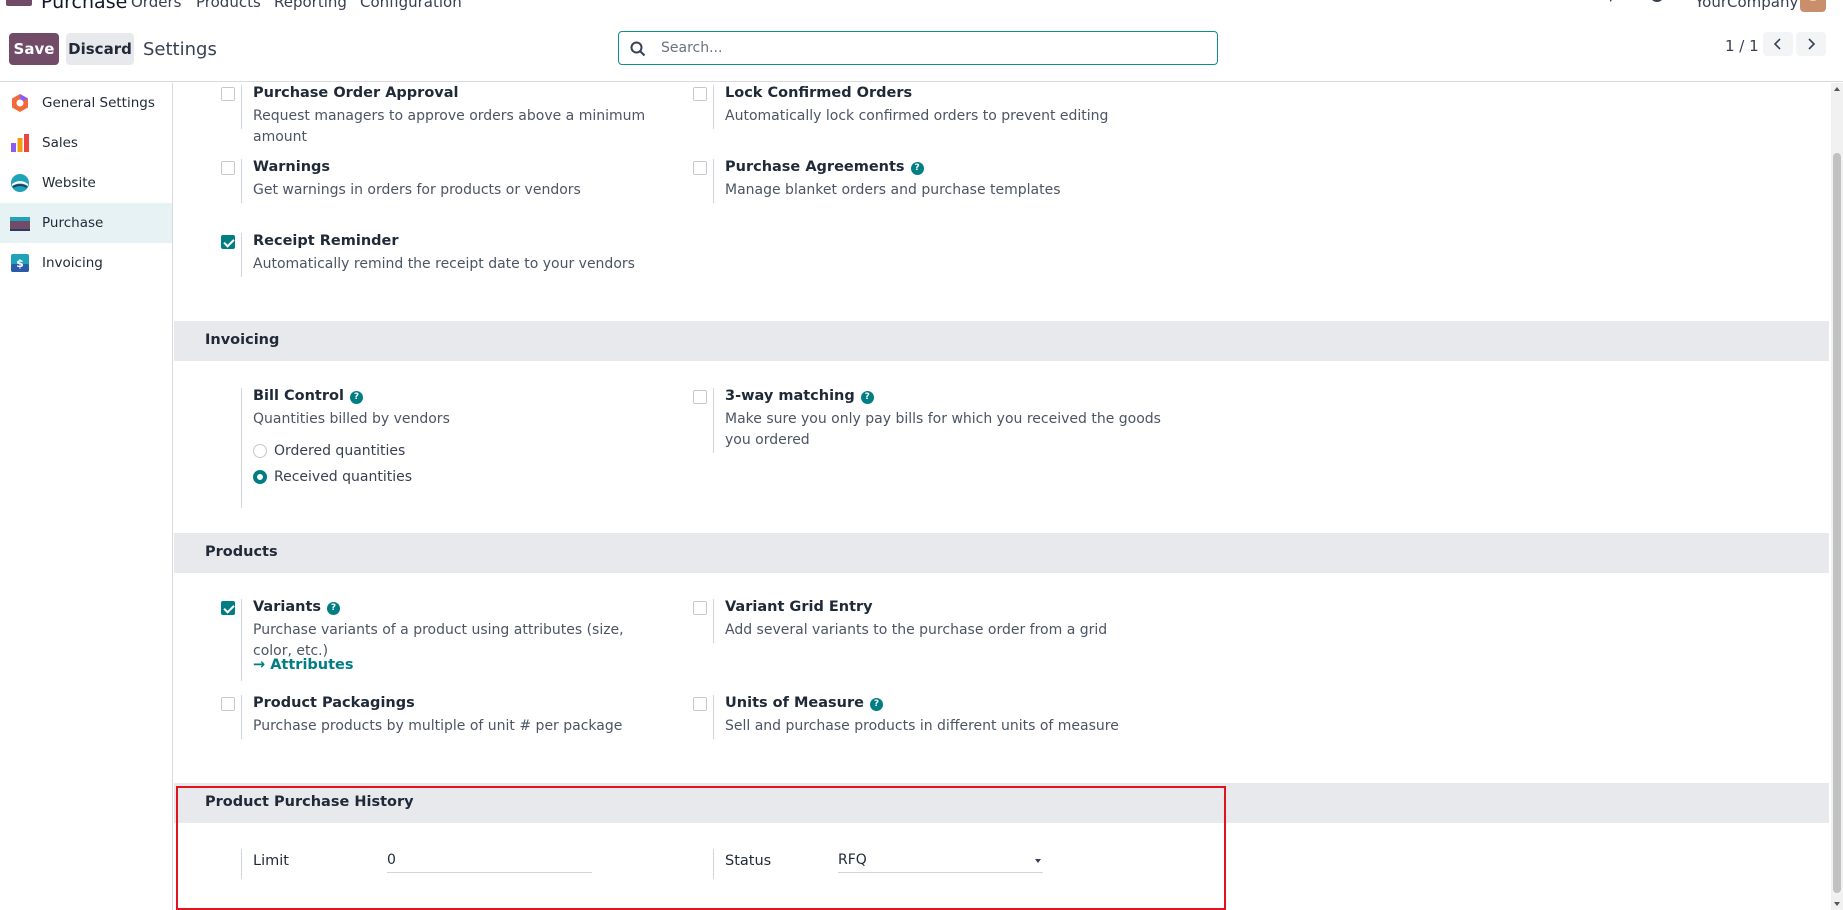 This screenshot has width=1843, height=910. Describe the element at coordinates (700, 168) in the screenshot. I see `purchase-agreements-checkbox` at that location.